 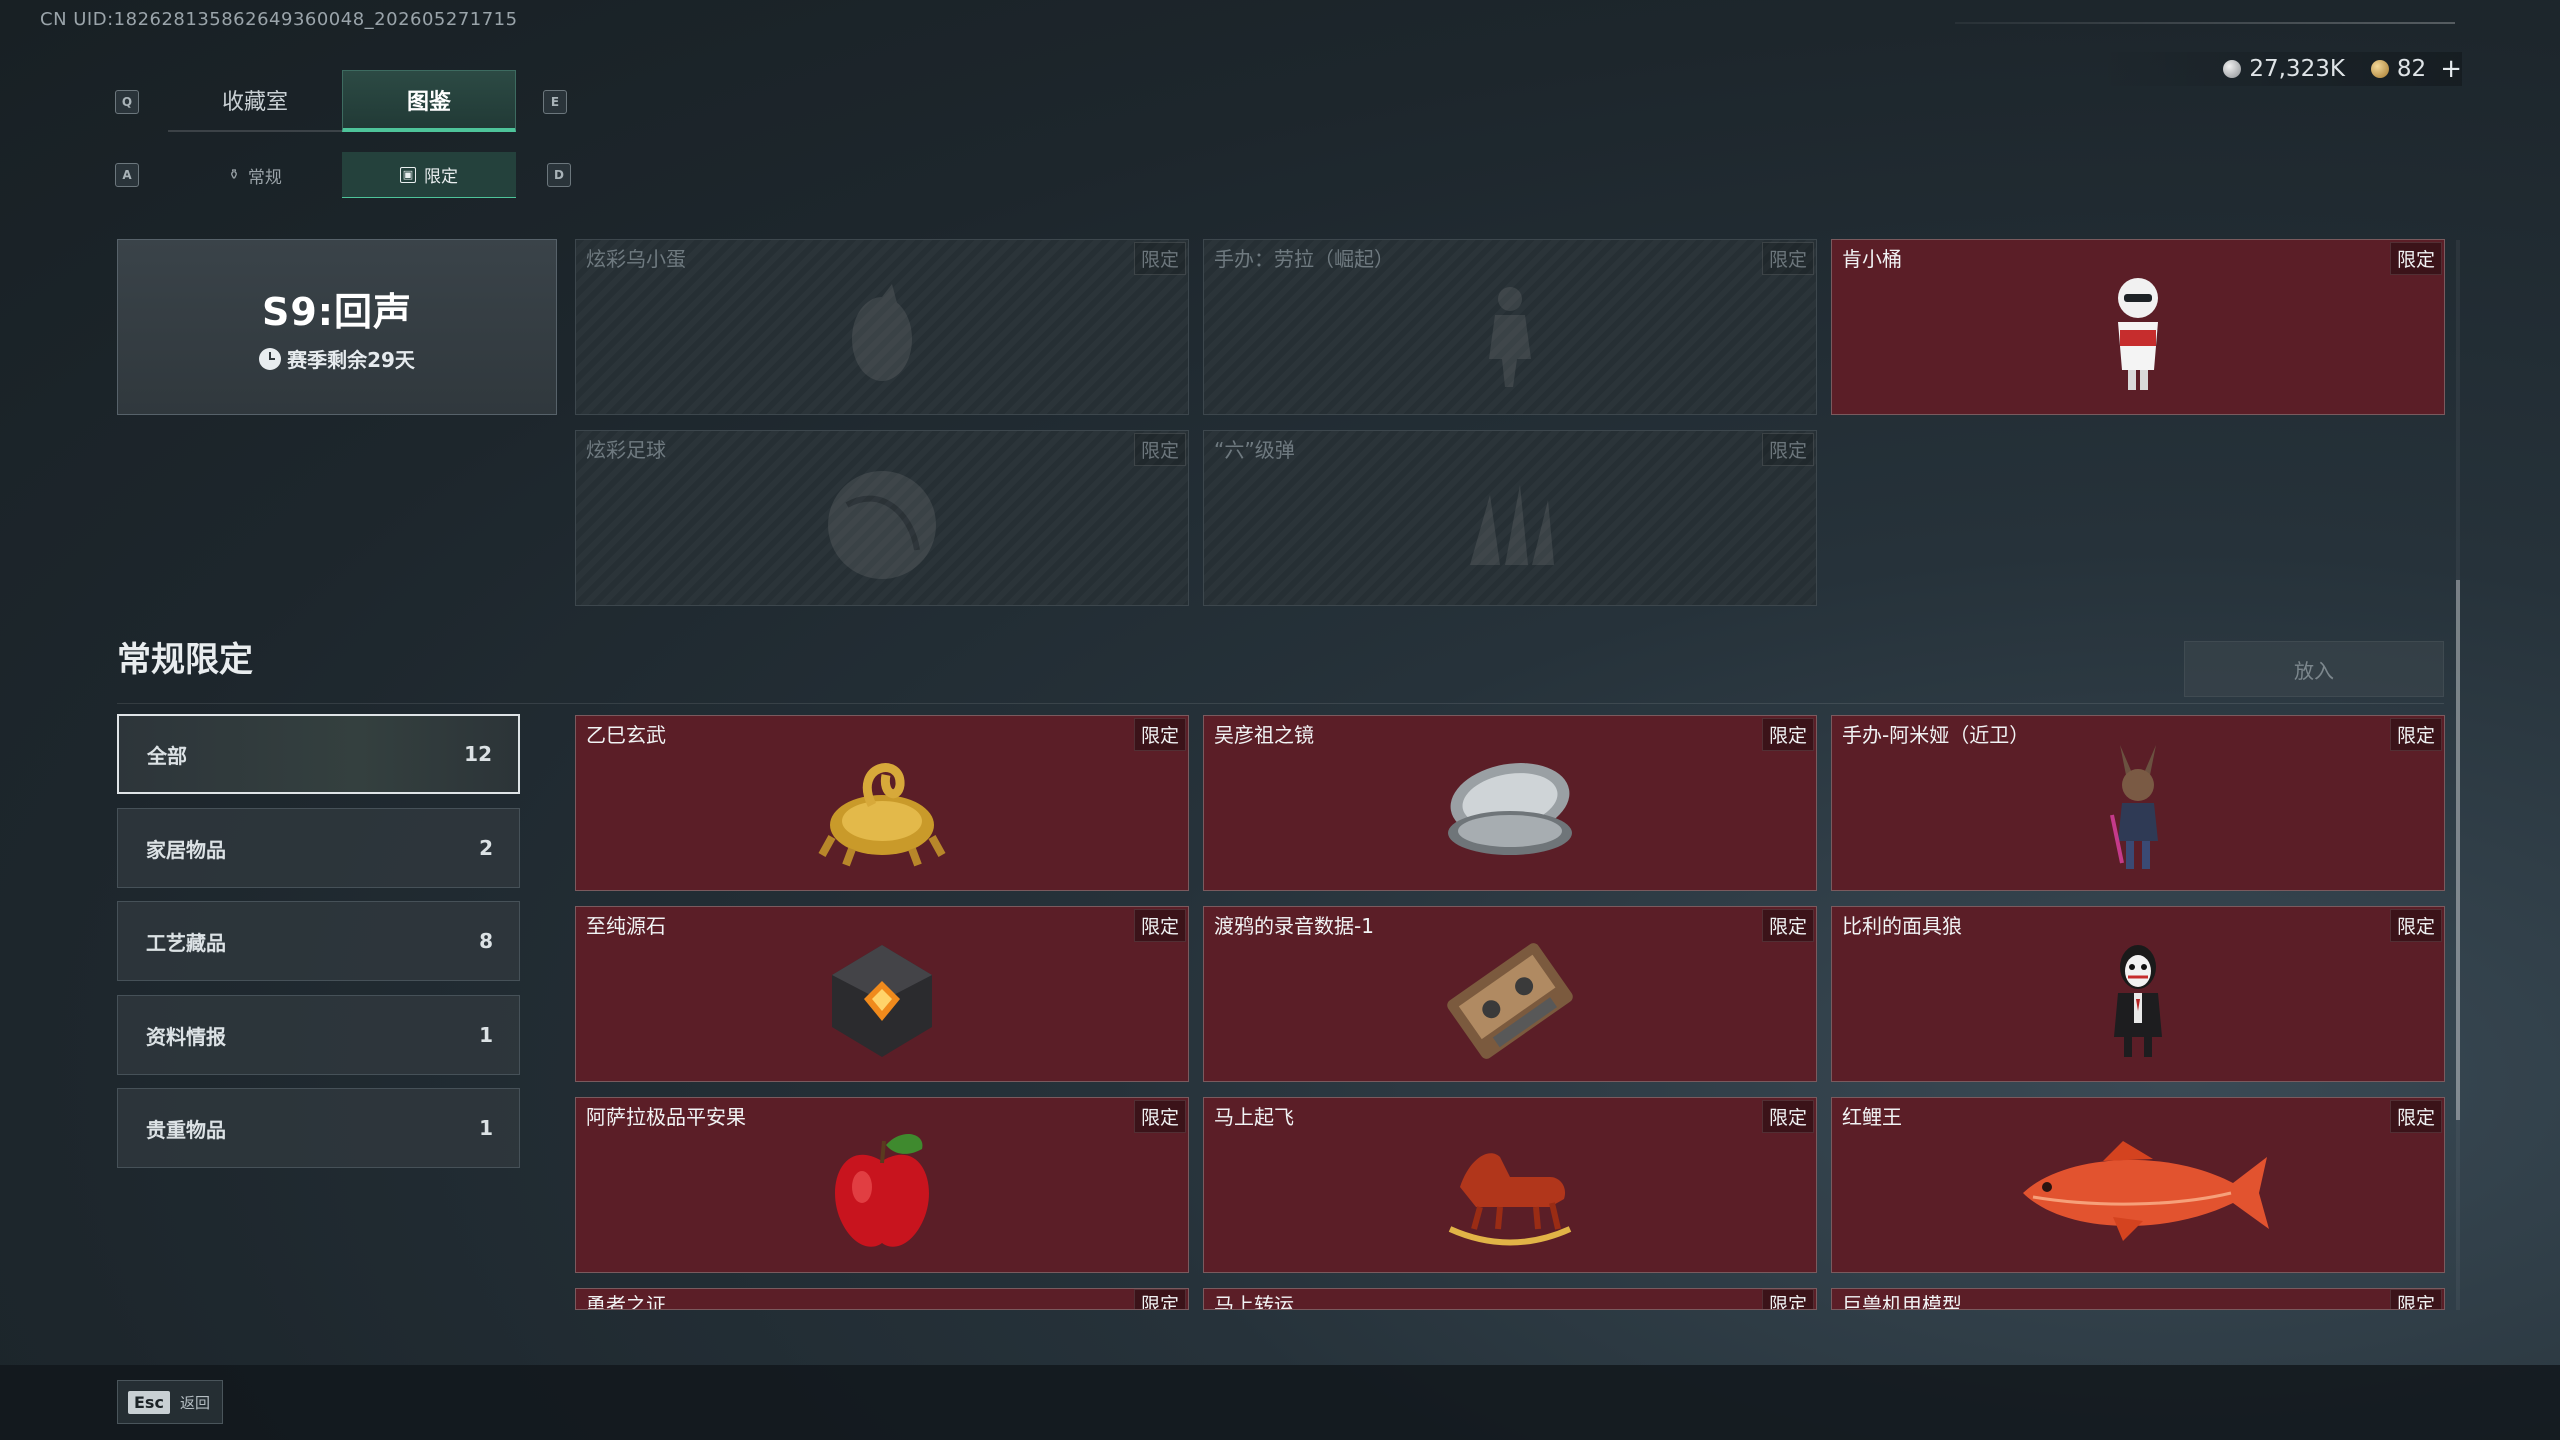 What do you see at coordinates (2138, 1299) in the screenshot?
I see `item-card: 巨兽机甲模型 限定` at bounding box center [2138, 1299].